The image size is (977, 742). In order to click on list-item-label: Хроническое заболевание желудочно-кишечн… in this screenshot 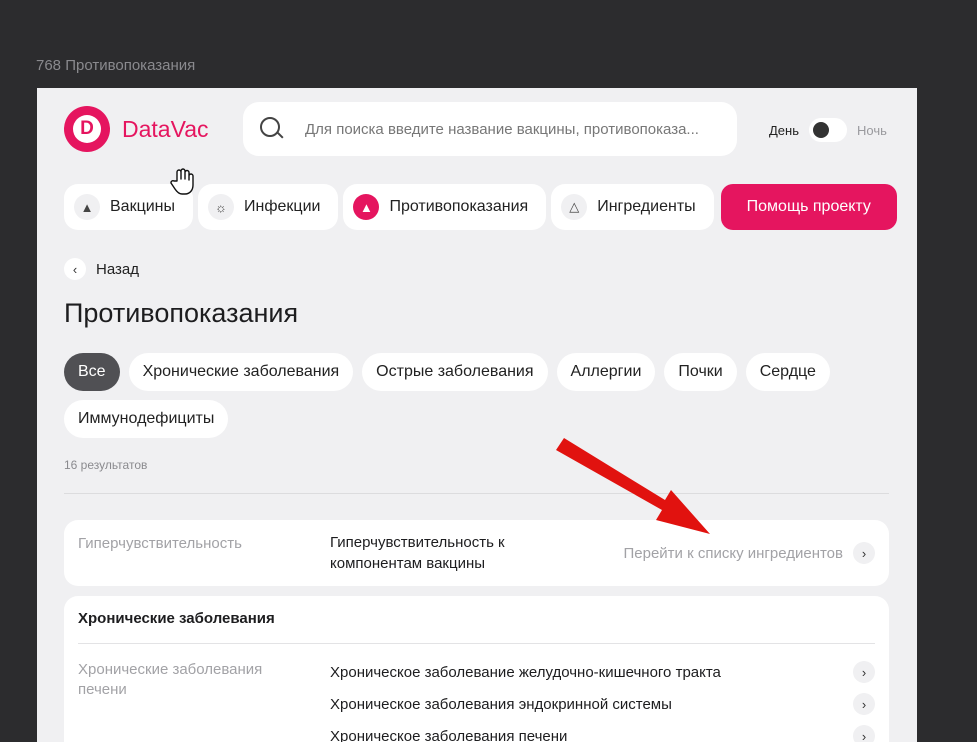, I will do `click(525, 672)`.